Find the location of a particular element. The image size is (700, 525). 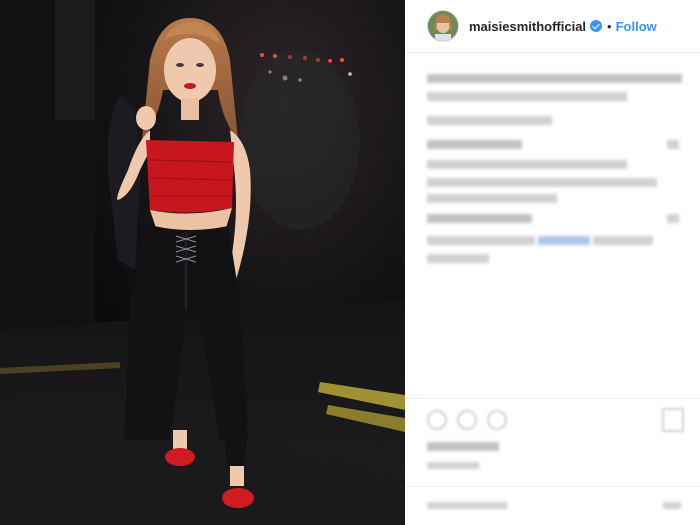

avatar is located at coordinates (443, 26).